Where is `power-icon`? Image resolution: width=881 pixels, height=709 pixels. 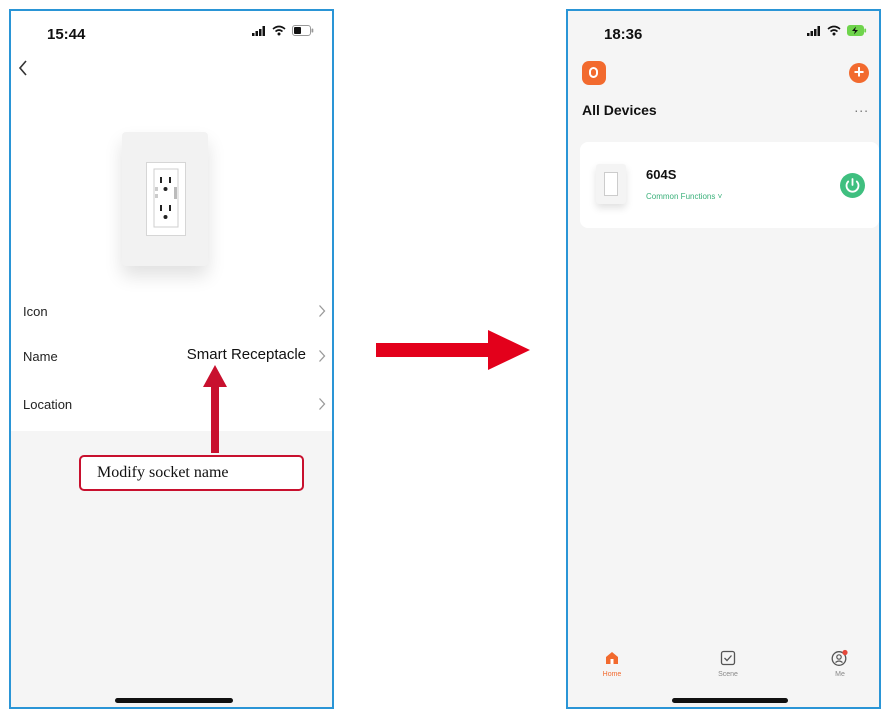
power-icon is located at coordinates (852, 185).